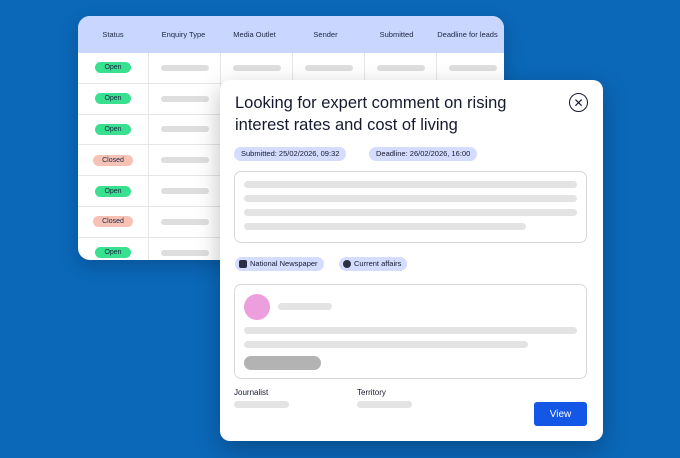  Describe the element at coordinates (578, 102) in the screenshot. I see `close-icon: ✕` at that location.